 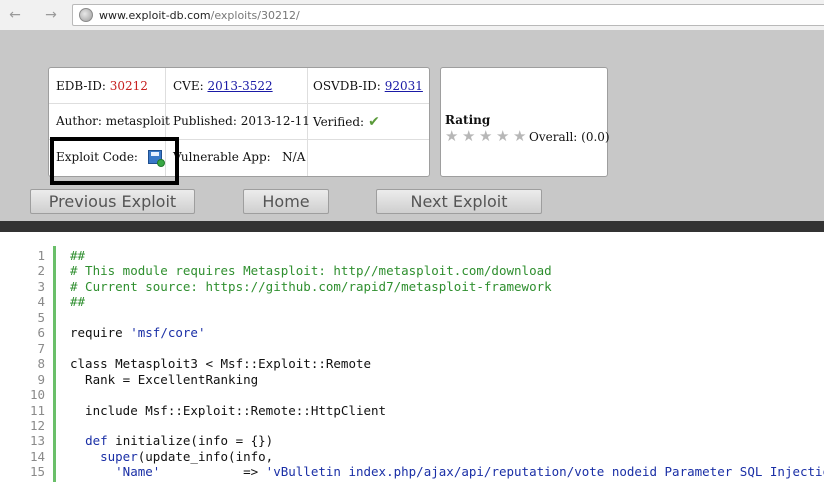 I want to click on line-number: 13, so click(x=37, y=441).